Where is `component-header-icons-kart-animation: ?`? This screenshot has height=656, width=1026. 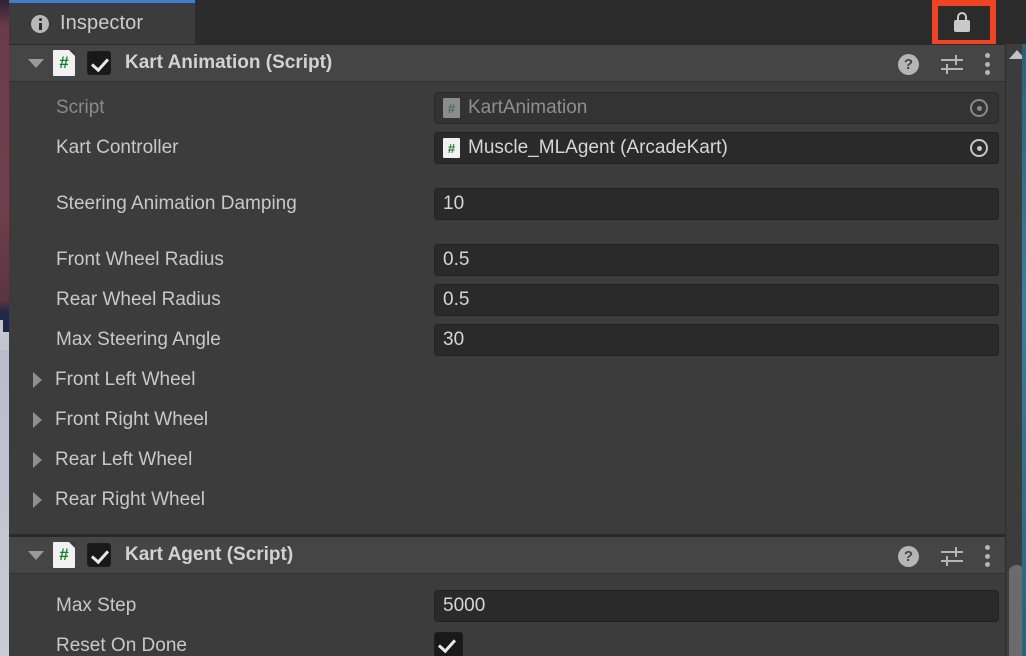 component-header-icons-kart-animation: ? is located at coordinates (944, 64).